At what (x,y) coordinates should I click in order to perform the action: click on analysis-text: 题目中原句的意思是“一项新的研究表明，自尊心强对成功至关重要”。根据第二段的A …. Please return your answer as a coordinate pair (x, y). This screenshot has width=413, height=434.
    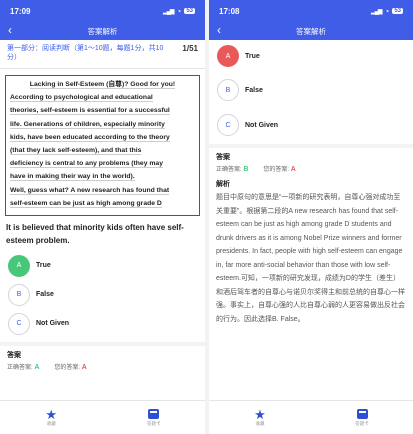
    Looking at the image, I should click on (310, 258).